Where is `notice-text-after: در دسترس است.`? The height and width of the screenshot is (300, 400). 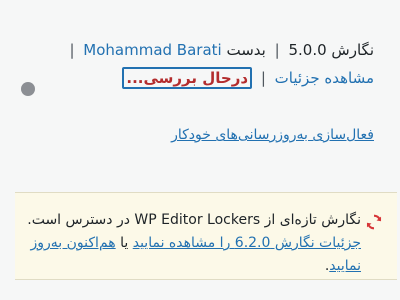 notice-text-after: در دسترس است. is located at coordinates (78, 220).